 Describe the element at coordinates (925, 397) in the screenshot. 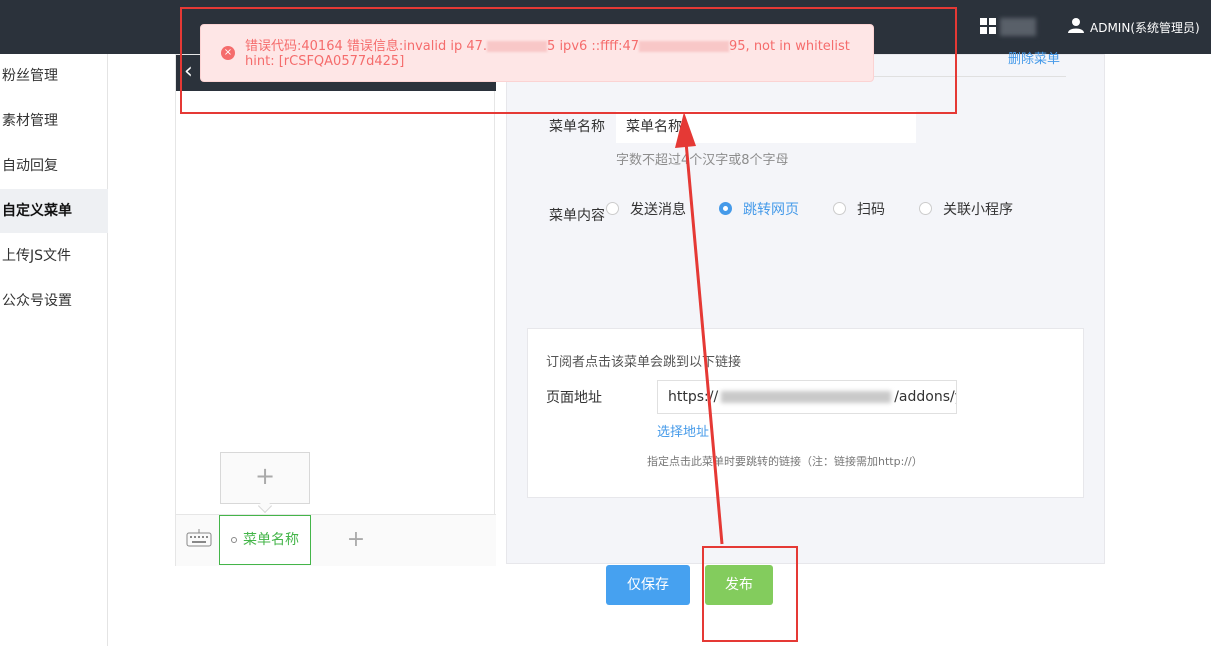

I see `url-suffix: /addons/yun` at that location.